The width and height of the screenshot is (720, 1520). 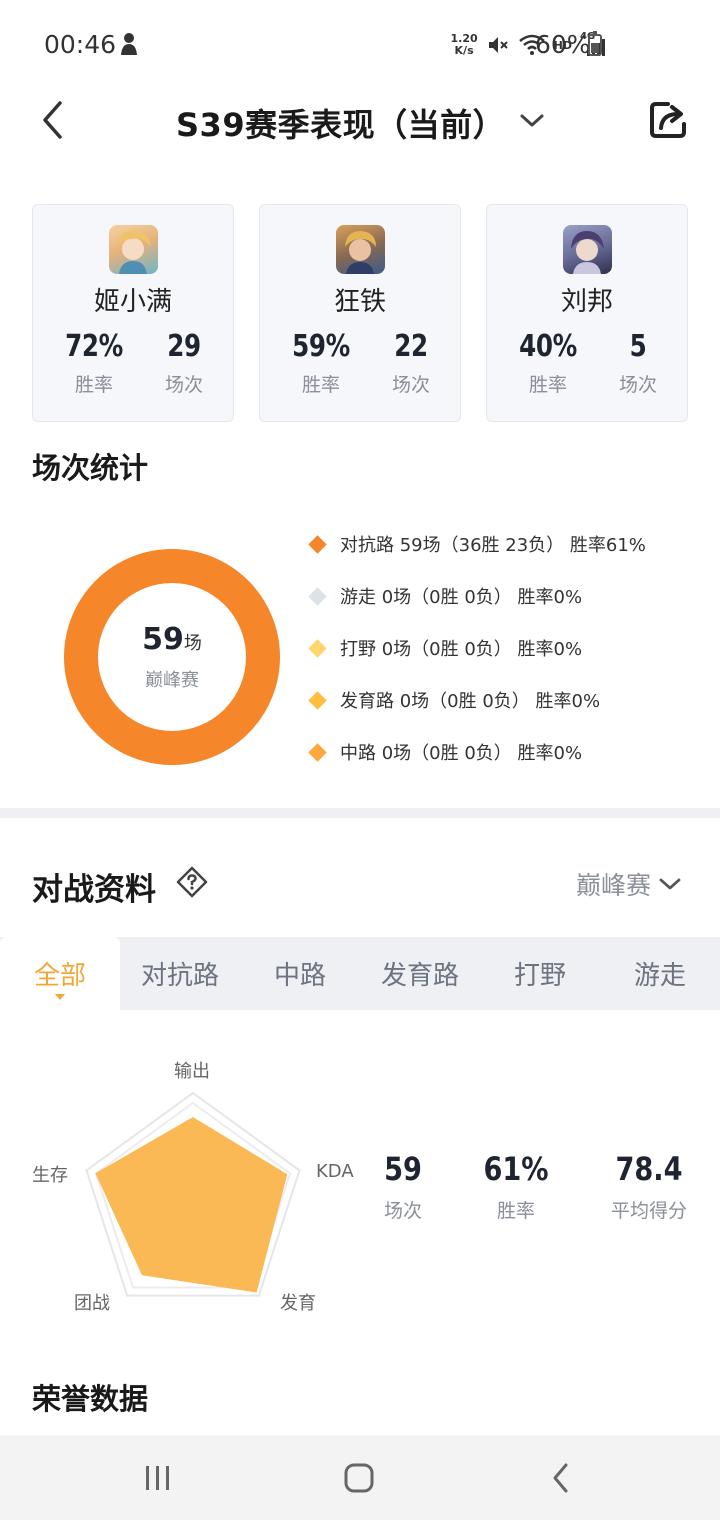 I want to click on battle-stat-label: 平均得分, so click(x=648, y=1211).